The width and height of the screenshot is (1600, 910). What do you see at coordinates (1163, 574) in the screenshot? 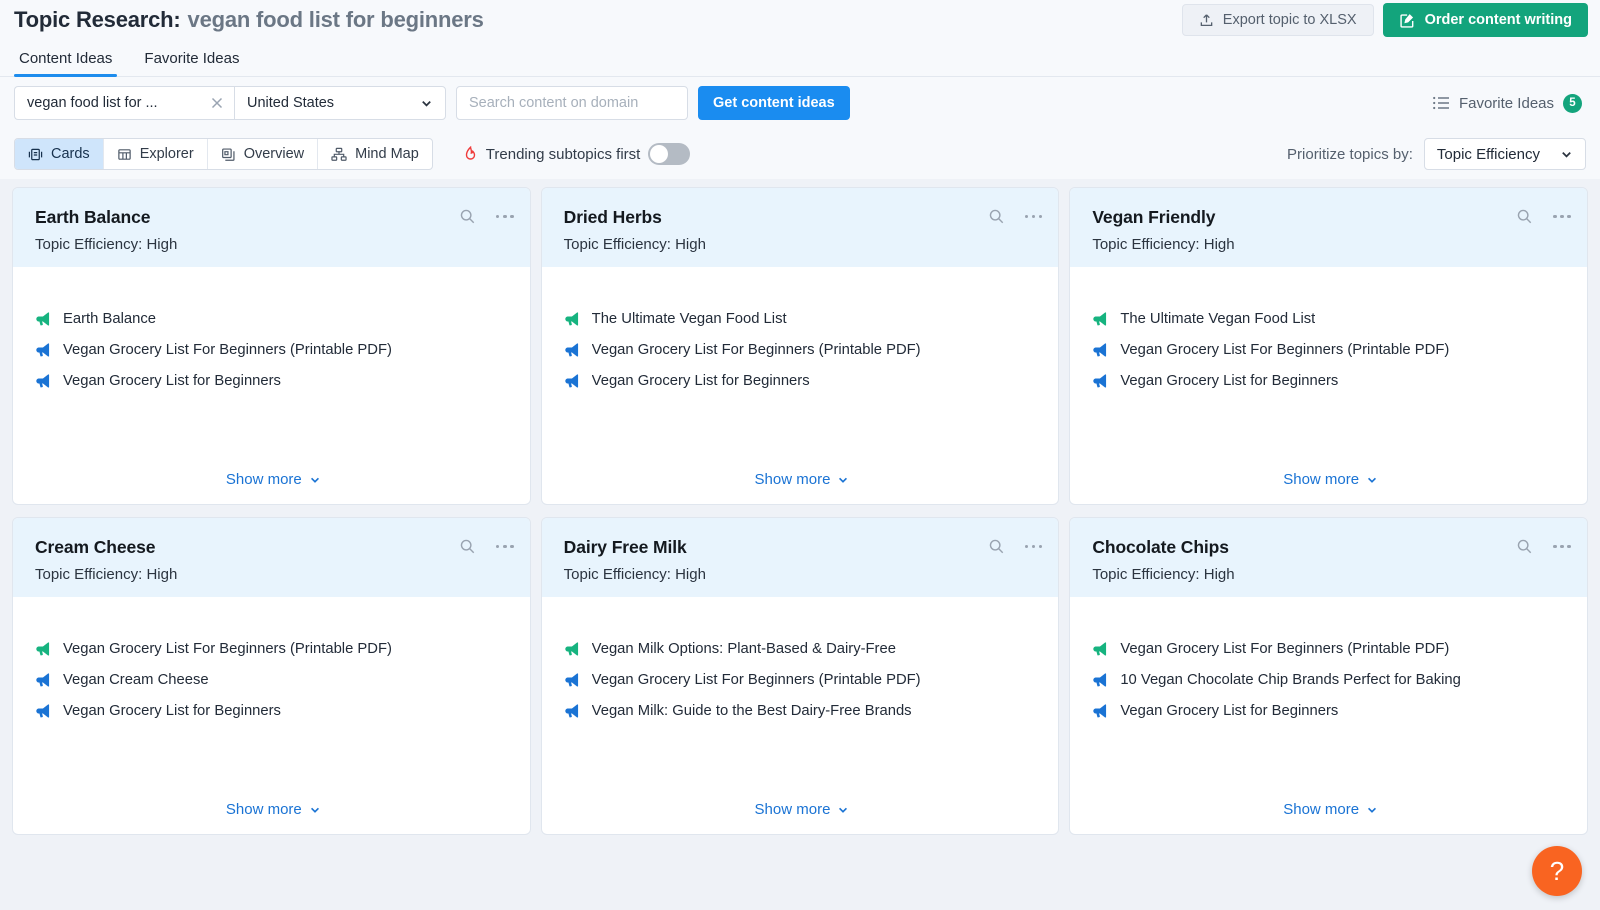
I see `topic-card-efficiency: Topic Efficiency: High` at bounding box center [1163, 574].